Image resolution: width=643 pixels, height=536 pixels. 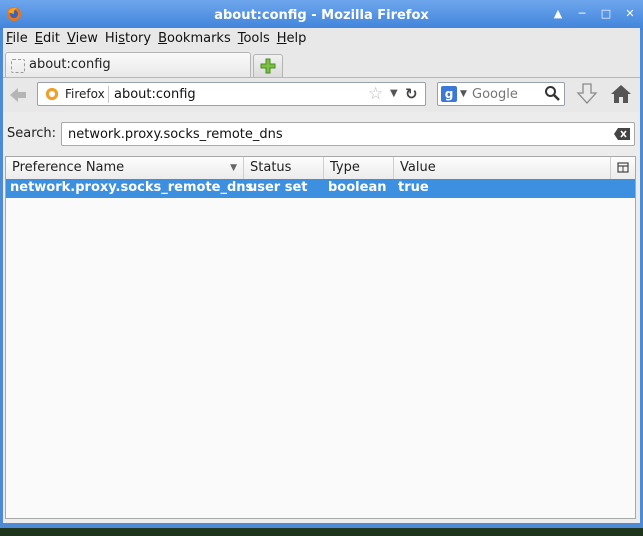 What do you see at coordinates (621, 94) in the screenshot?
I see `home-icon` at bounding box center [621, 94].